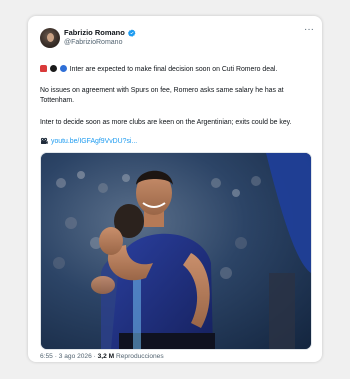  What do you see at coordinates (309, 30) in the screenshot?
I see `more-dots-icon: ···` at bounding box center [309, 30].